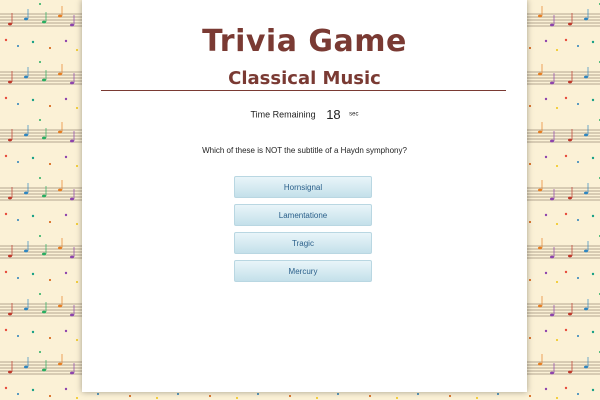 The image size is (600, 400). I want to click on timer-unit: sec, so click(354, 114).